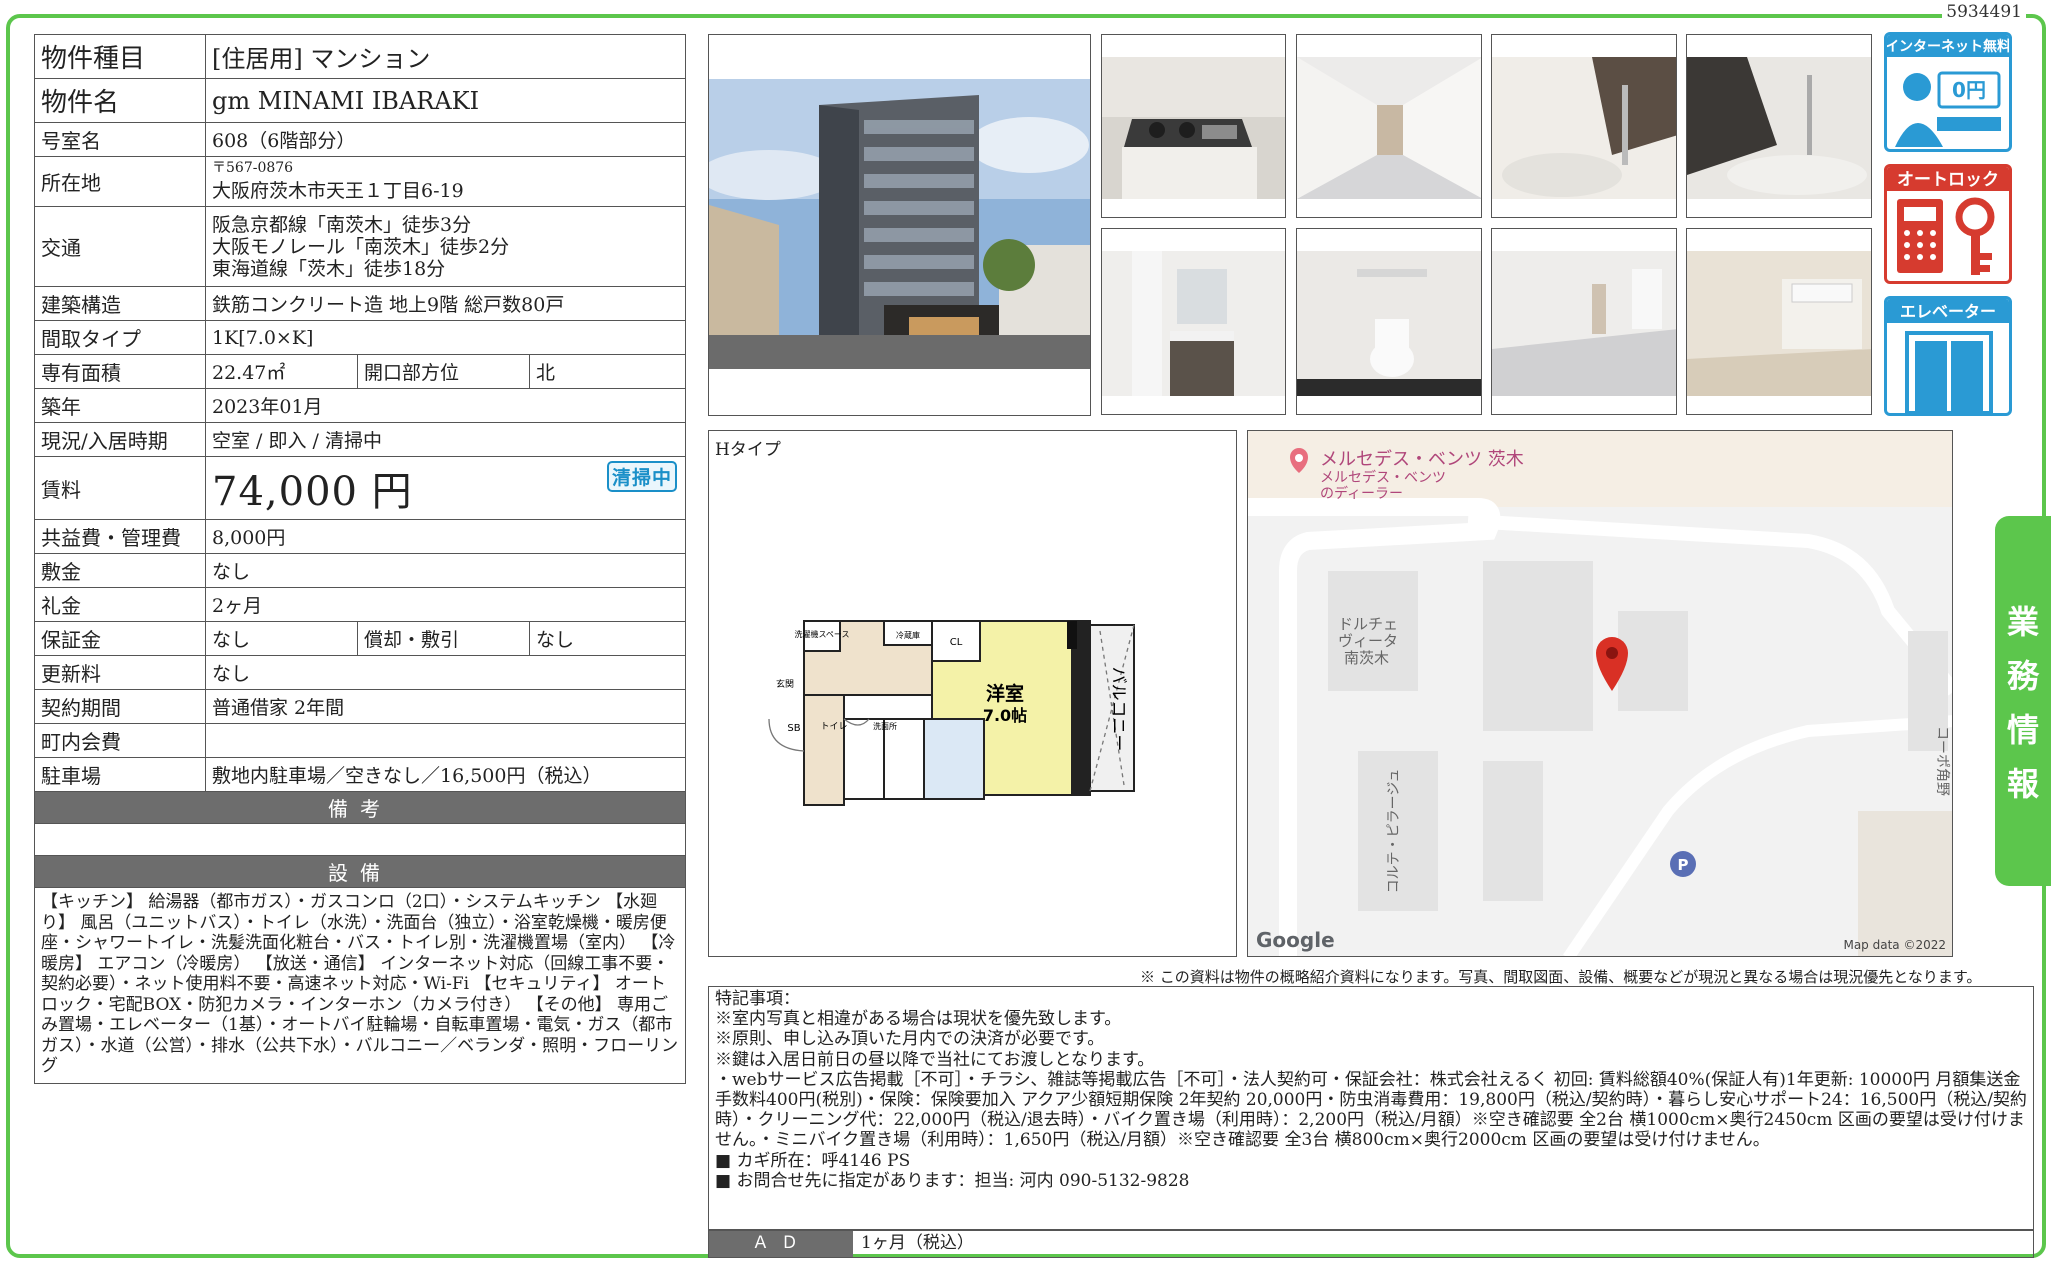 This screenshot has height=1264, width=2056. I want to click on value-rent: 74,000 円 清掃中, so click(445, 488).